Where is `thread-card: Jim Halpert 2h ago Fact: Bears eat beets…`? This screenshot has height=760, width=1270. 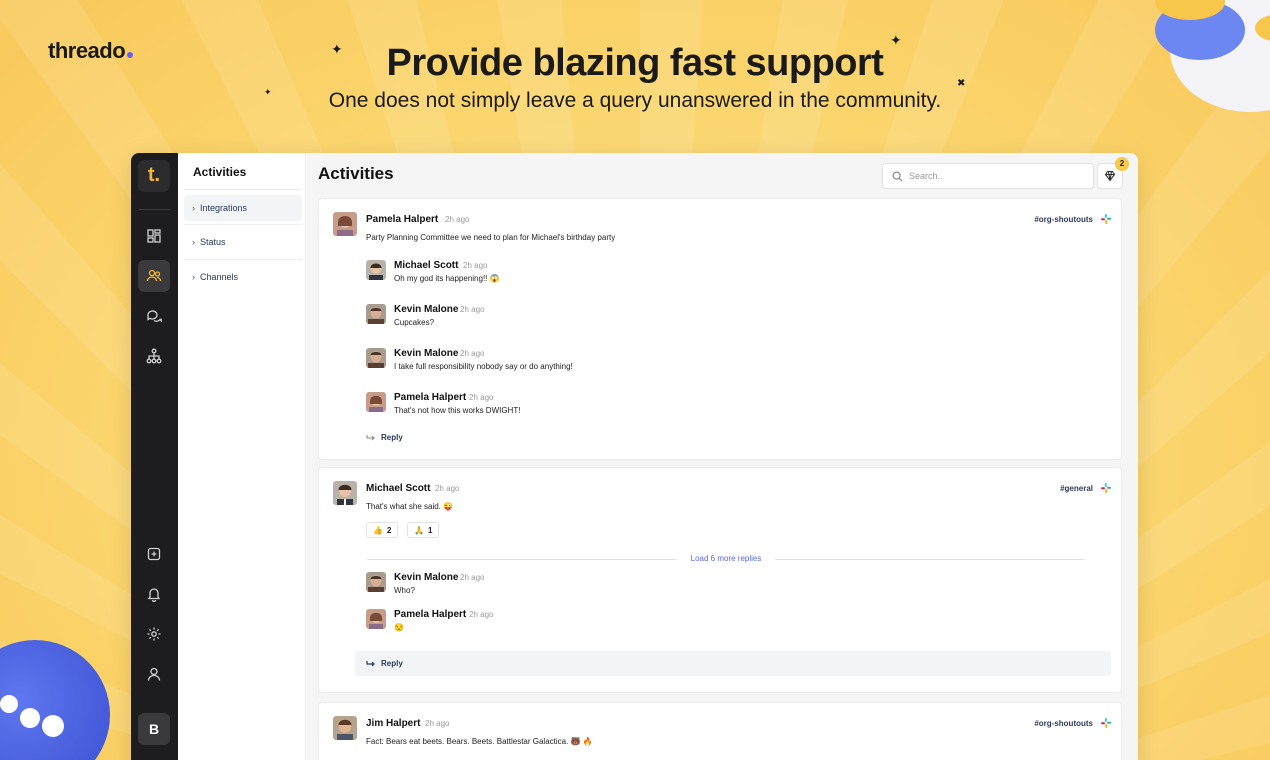
thread-card: Jim Halpert 2h ago Fact: Bears eat beets… is located at coordinates (720, 731).